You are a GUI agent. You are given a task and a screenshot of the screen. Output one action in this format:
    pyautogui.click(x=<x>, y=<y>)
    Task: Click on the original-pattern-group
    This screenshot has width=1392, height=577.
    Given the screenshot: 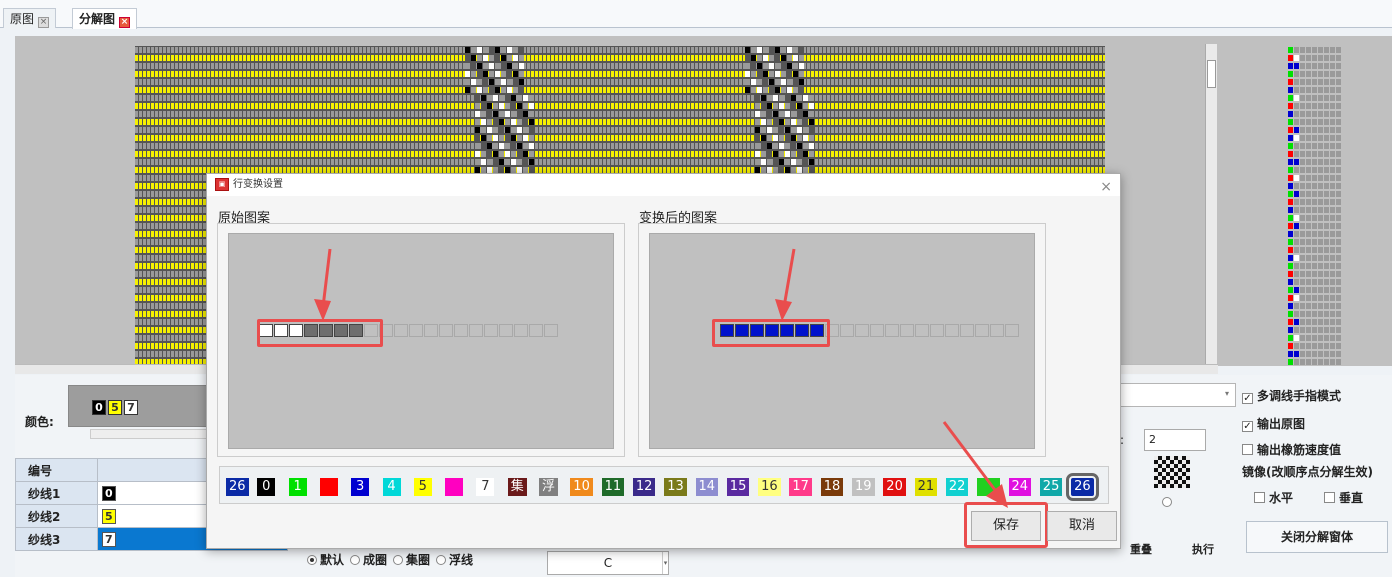 What is the action you would take?
    pyautogui.click(x=421, y=340)
    